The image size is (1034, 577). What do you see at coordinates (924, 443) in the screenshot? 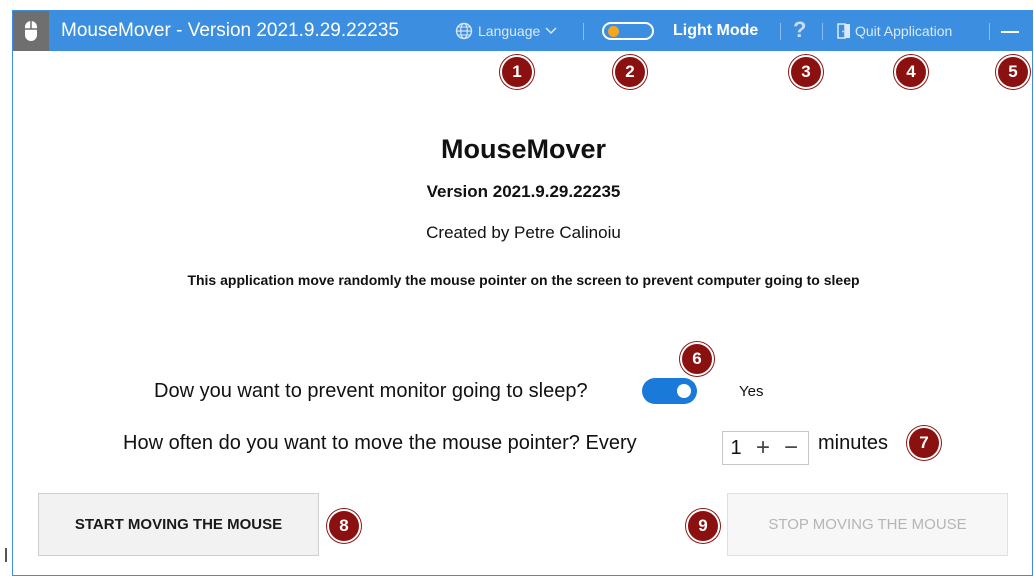
I see `callout-badge: 7` at bounding box center [924, 443].